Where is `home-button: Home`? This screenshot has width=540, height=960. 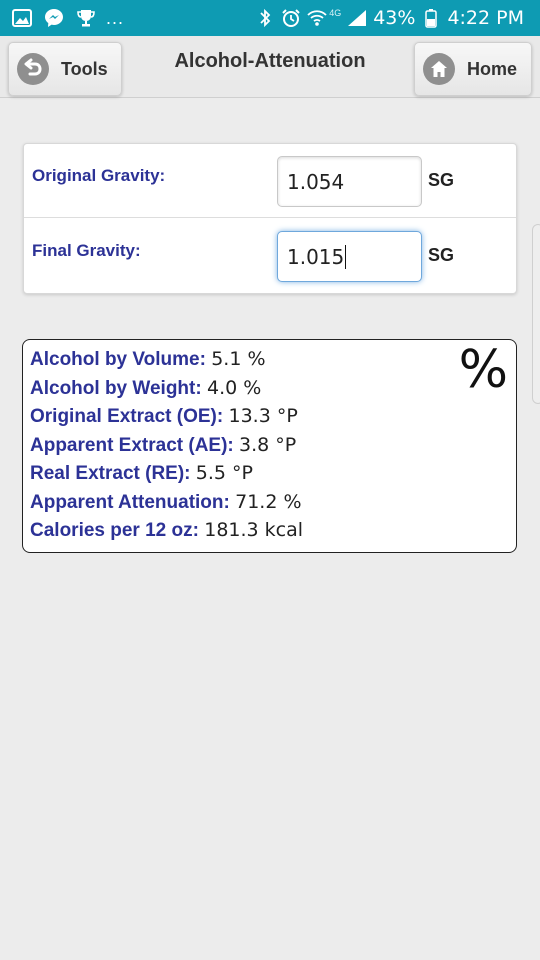
home-button: Home is located at coordinates (473, 69).